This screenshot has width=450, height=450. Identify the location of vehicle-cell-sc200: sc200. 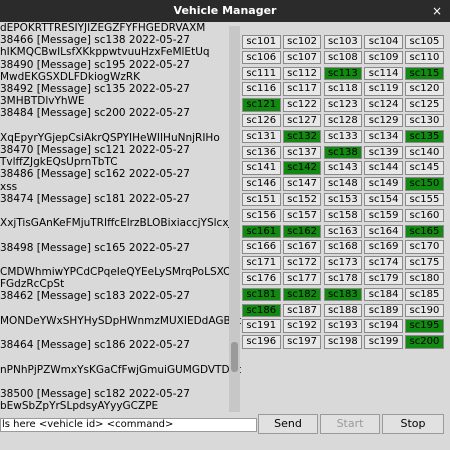
(424, 342).